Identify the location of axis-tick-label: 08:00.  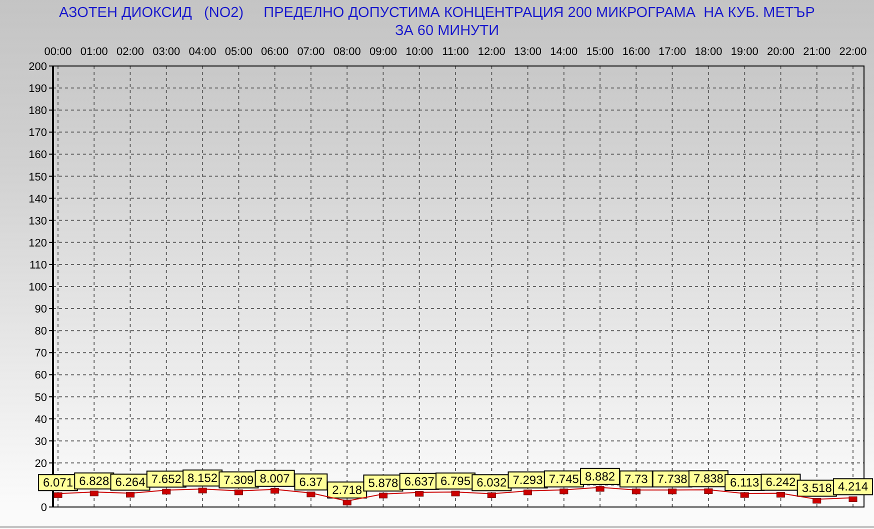
(347, 52).